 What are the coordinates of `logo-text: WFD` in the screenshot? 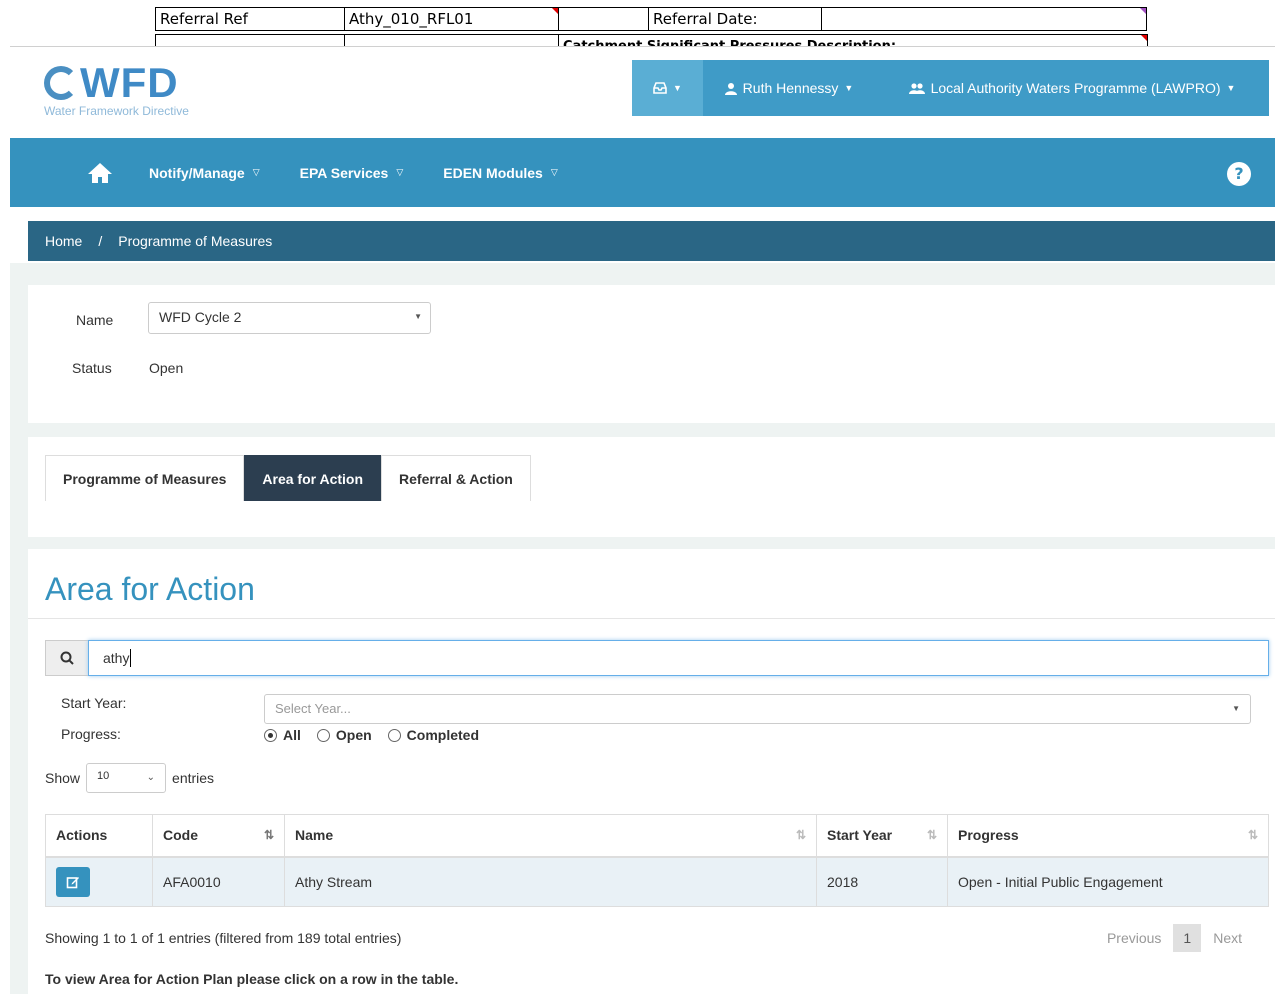 It's located at (129, 82).